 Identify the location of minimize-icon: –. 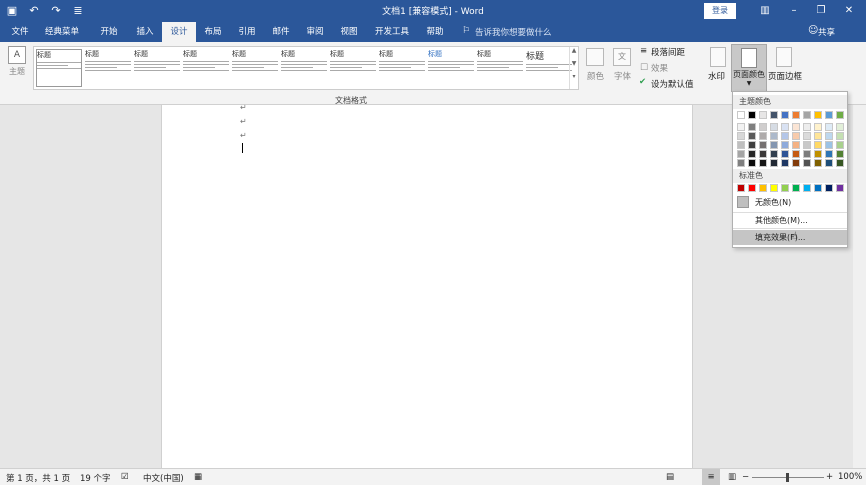
(794, 11).